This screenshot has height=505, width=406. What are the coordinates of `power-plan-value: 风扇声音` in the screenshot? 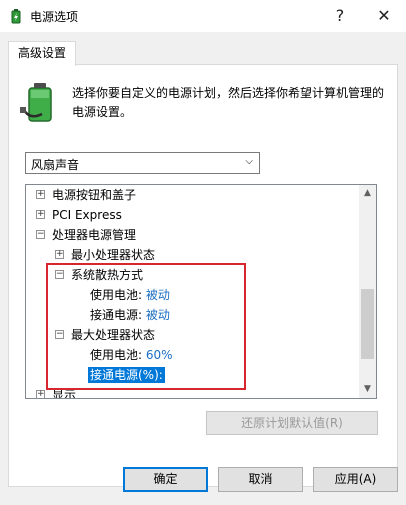 It's located at (55, 165).